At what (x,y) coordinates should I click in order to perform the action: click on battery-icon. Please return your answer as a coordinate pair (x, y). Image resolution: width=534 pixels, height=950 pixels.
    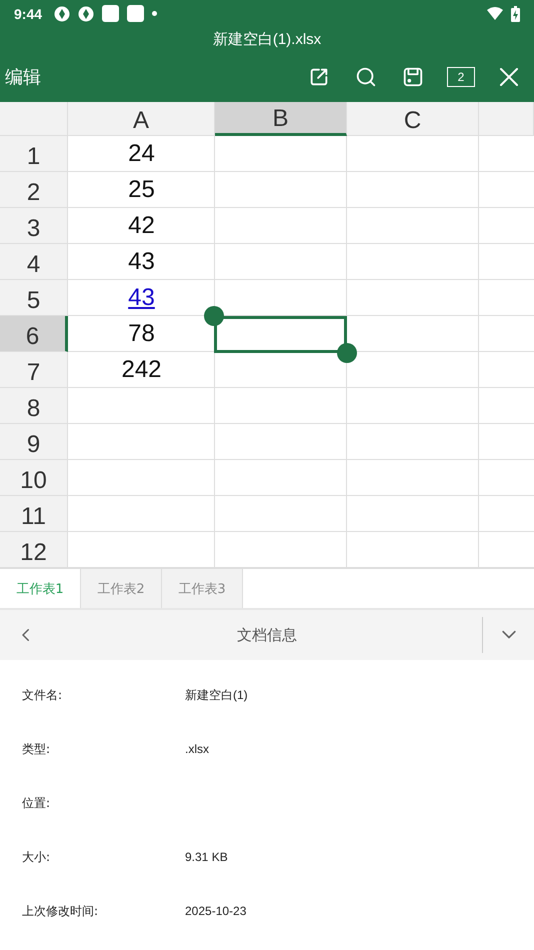
    Looking at the image, I should click on (515, 14).